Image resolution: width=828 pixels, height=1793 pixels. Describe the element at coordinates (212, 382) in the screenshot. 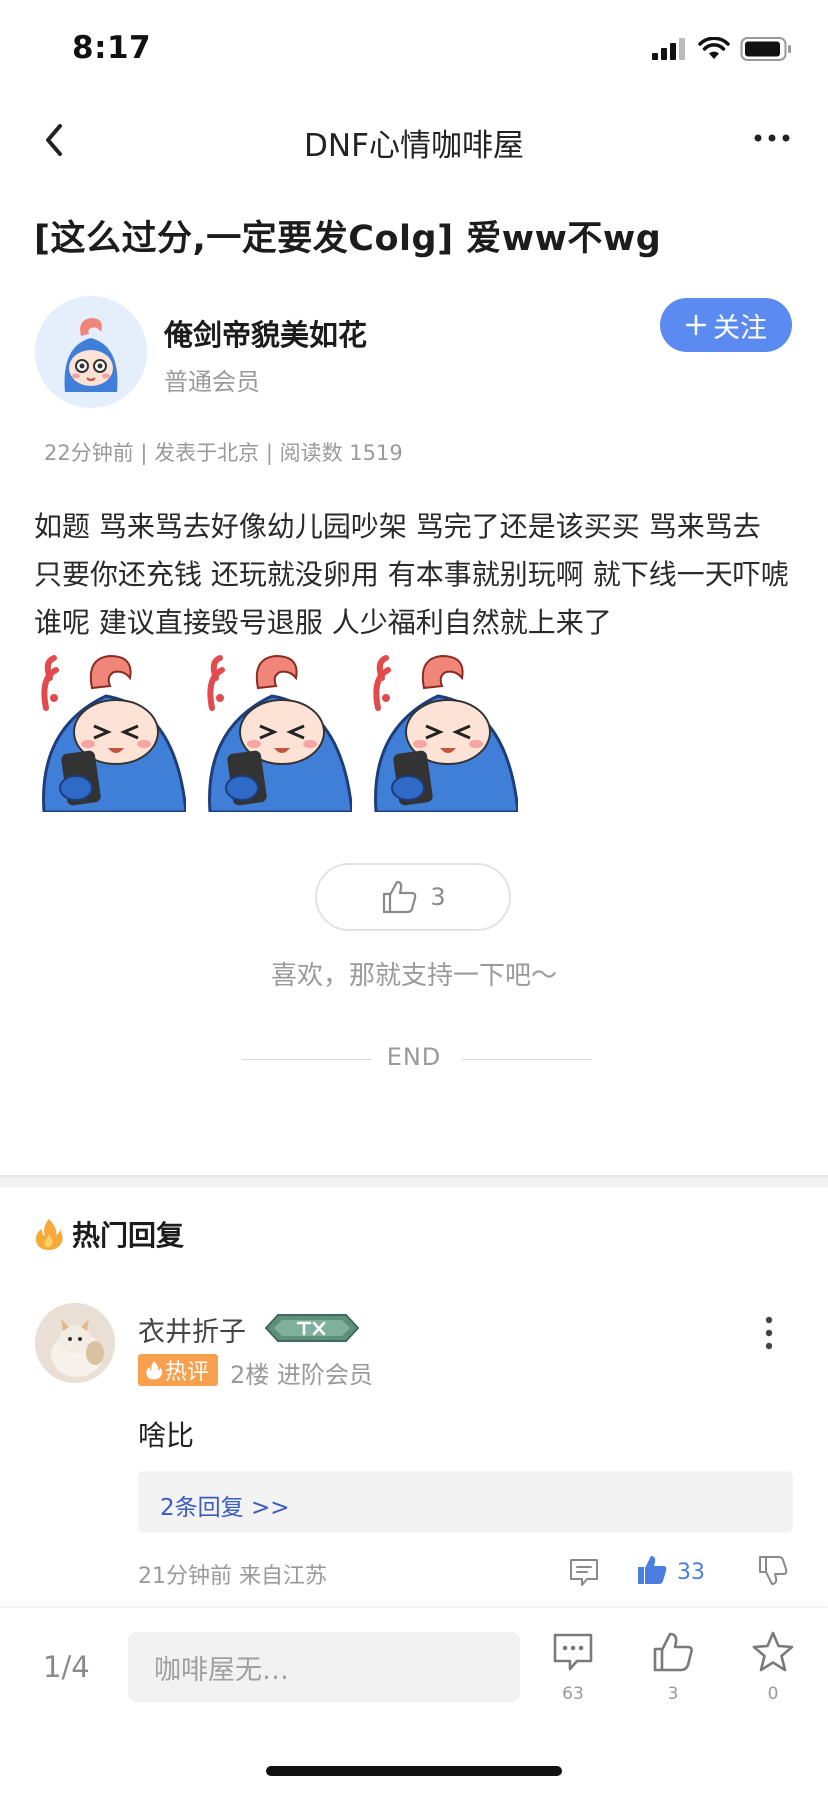

I see `author-level: 普通会员` at that location.